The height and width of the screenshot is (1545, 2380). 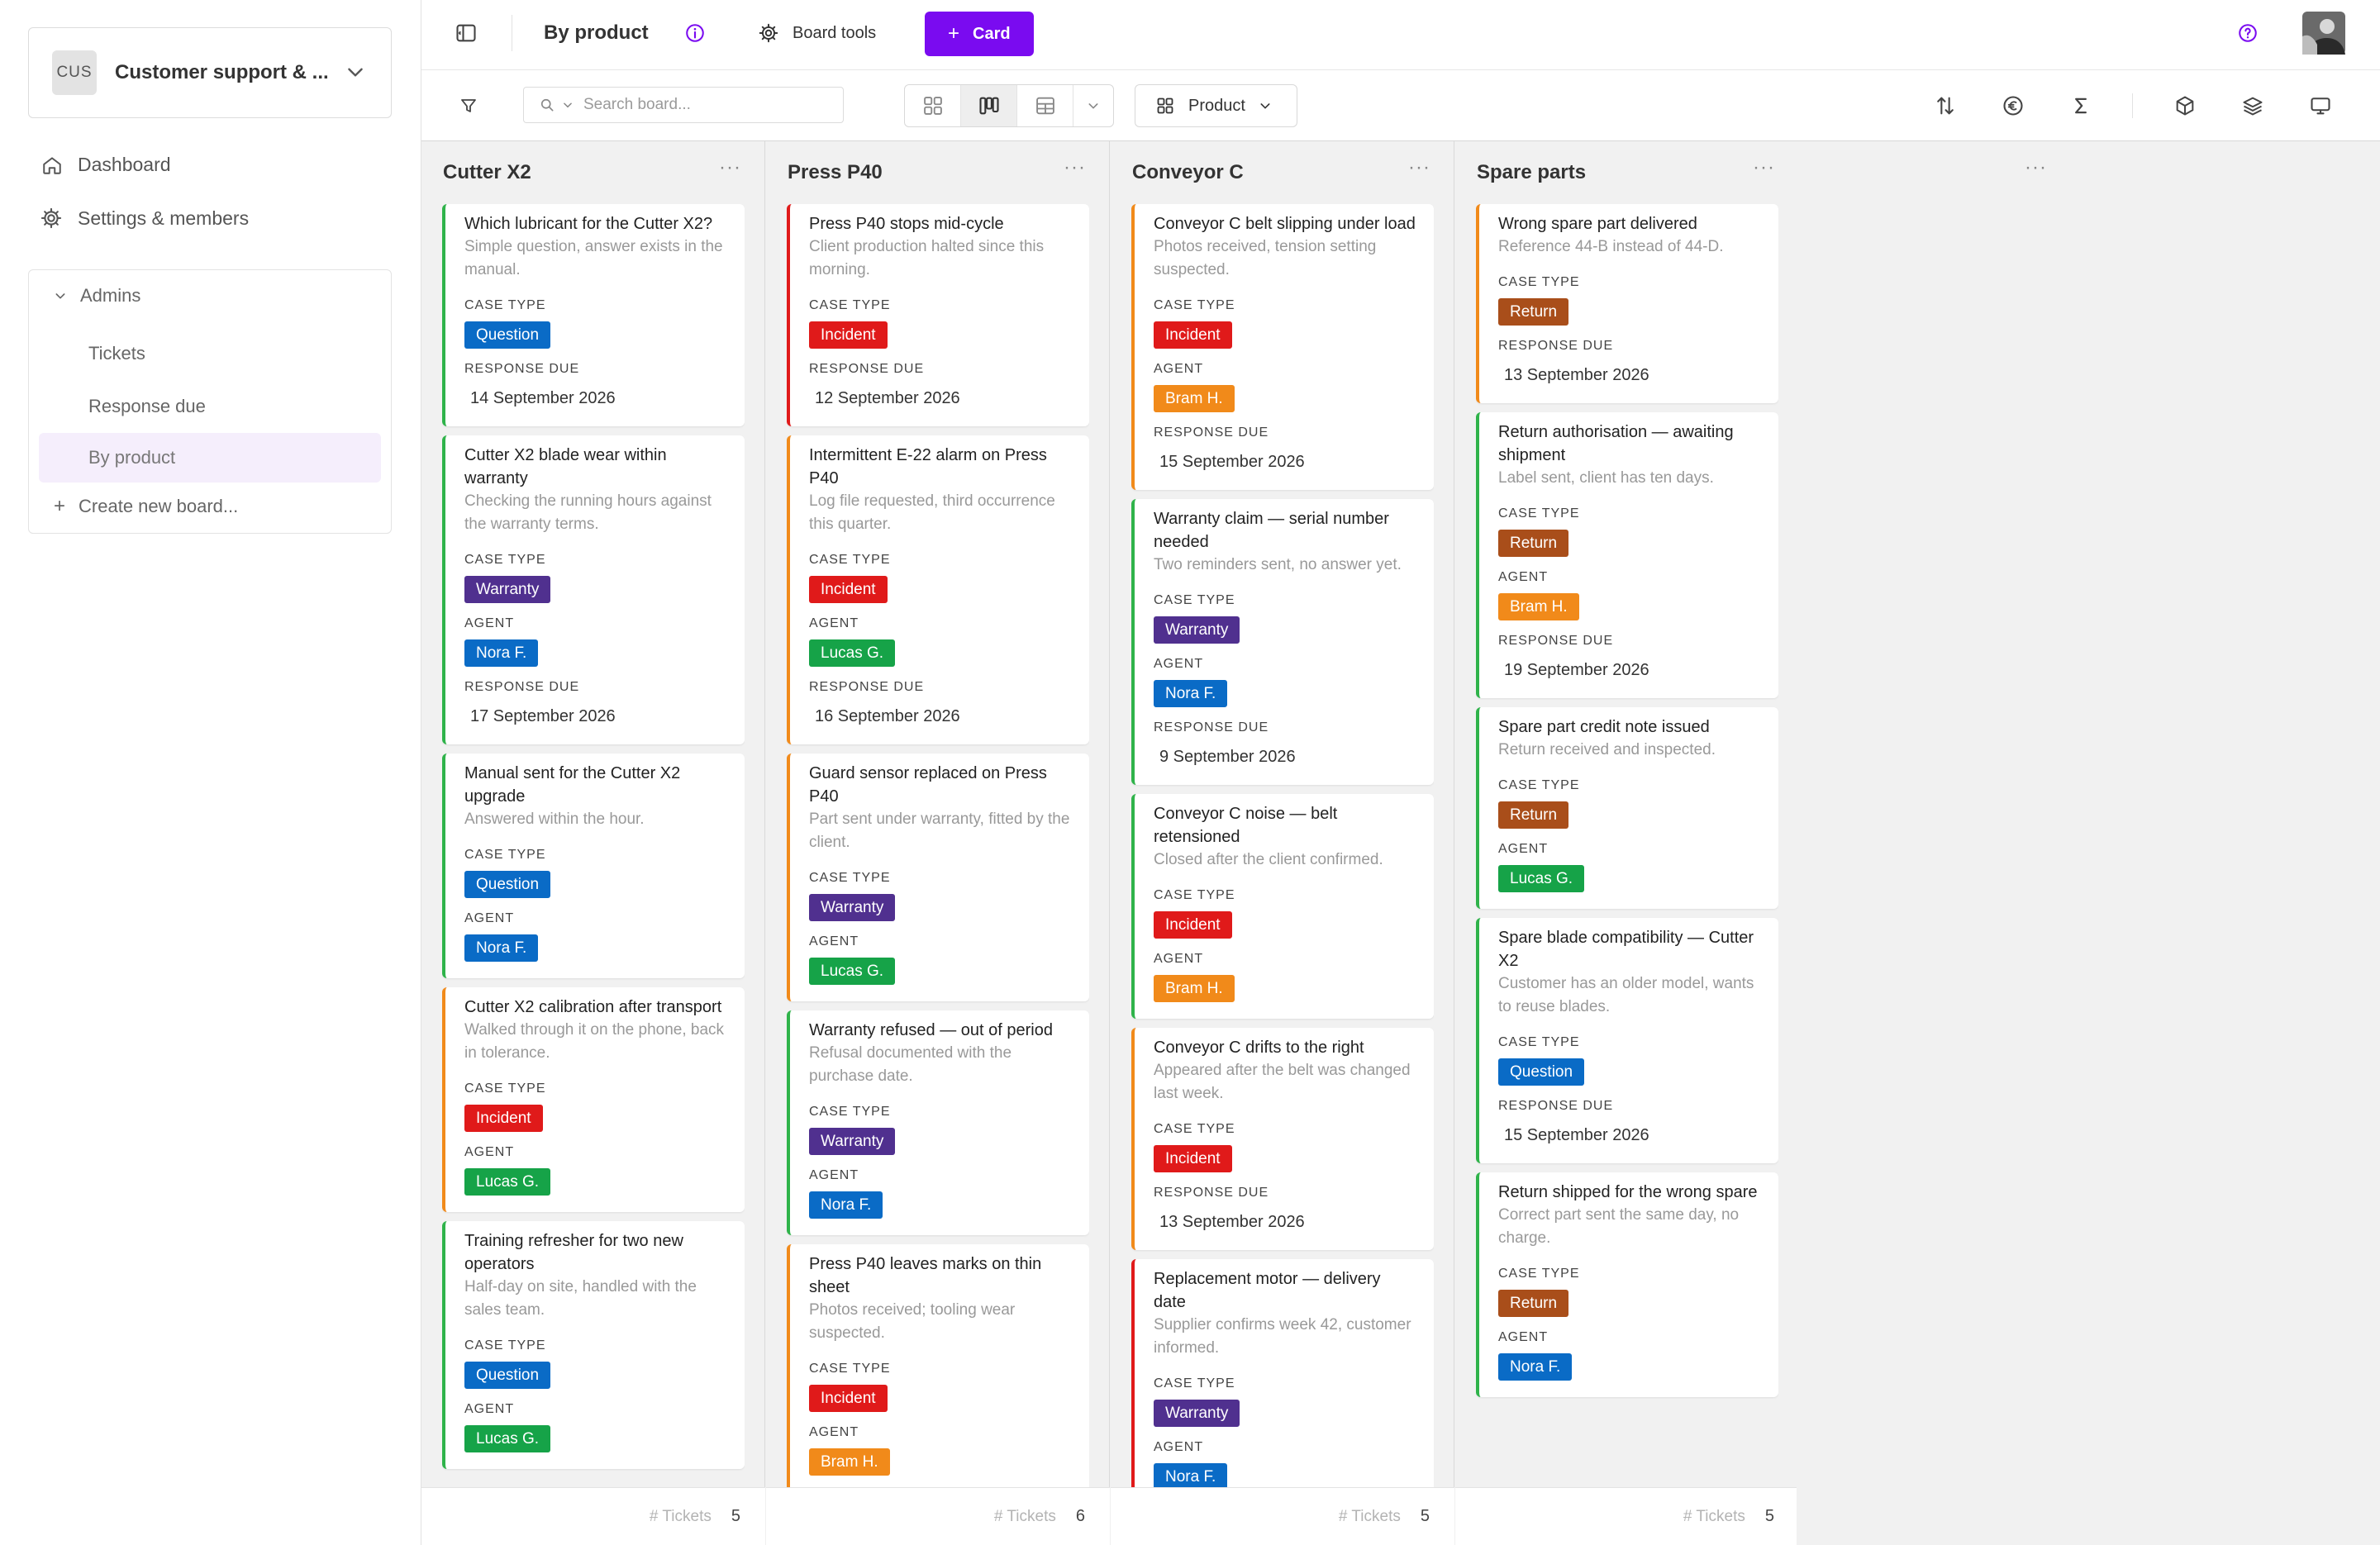 I want to click on currency-button, so click(x=2013, y=106).